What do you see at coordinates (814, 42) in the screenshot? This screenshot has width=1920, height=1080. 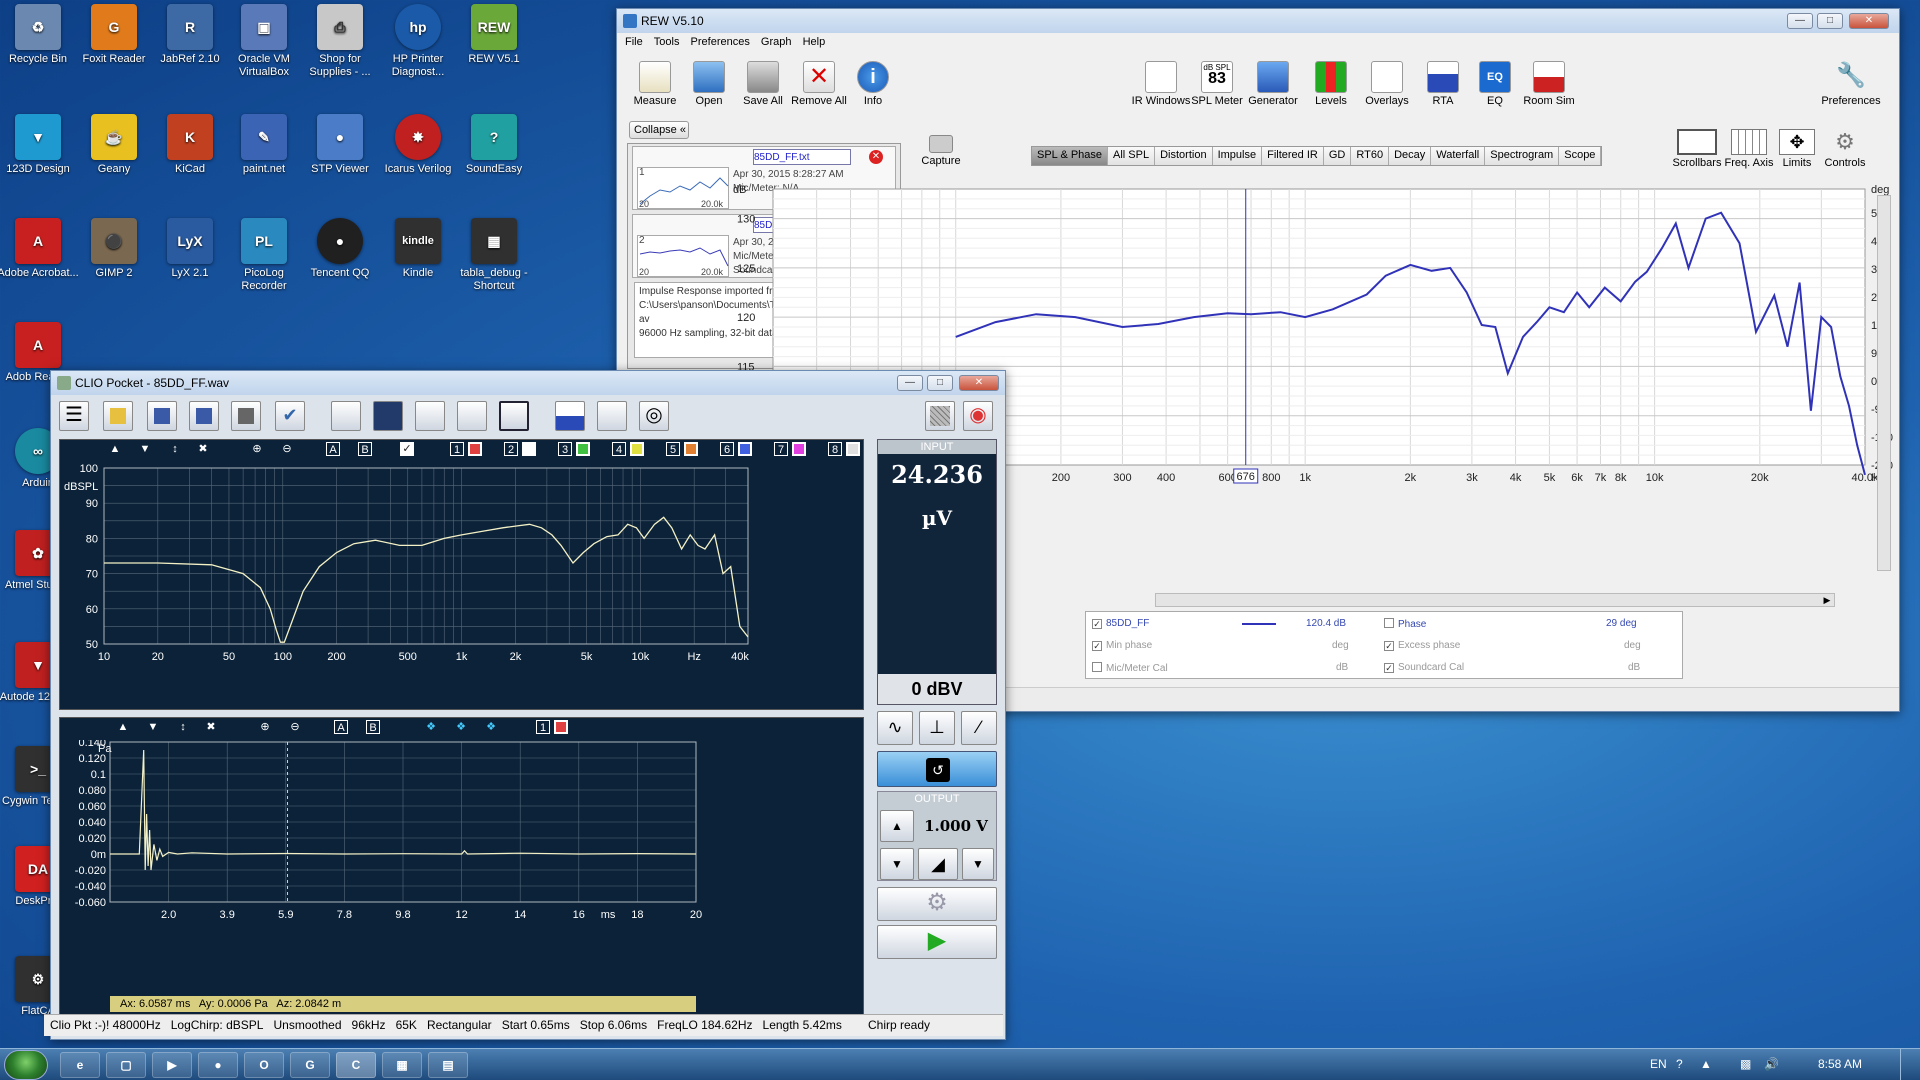 I see `menu-help: Help` at bounding box center [814, 42].